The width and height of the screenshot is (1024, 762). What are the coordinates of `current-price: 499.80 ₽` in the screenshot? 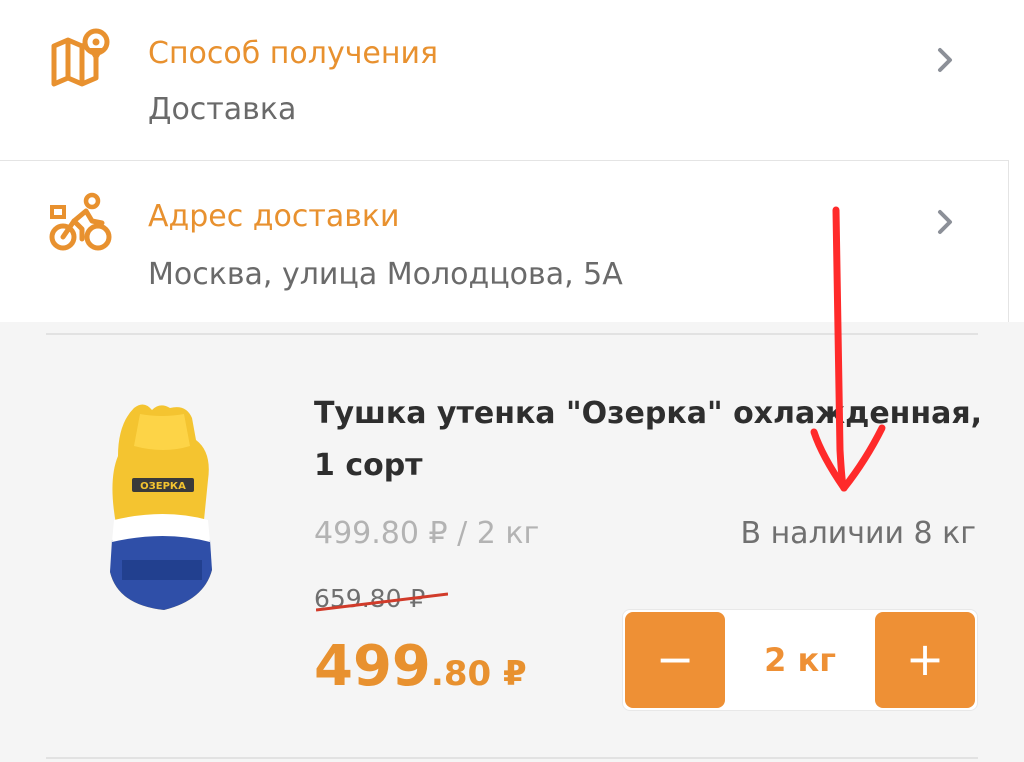 It's located at (420, 666).